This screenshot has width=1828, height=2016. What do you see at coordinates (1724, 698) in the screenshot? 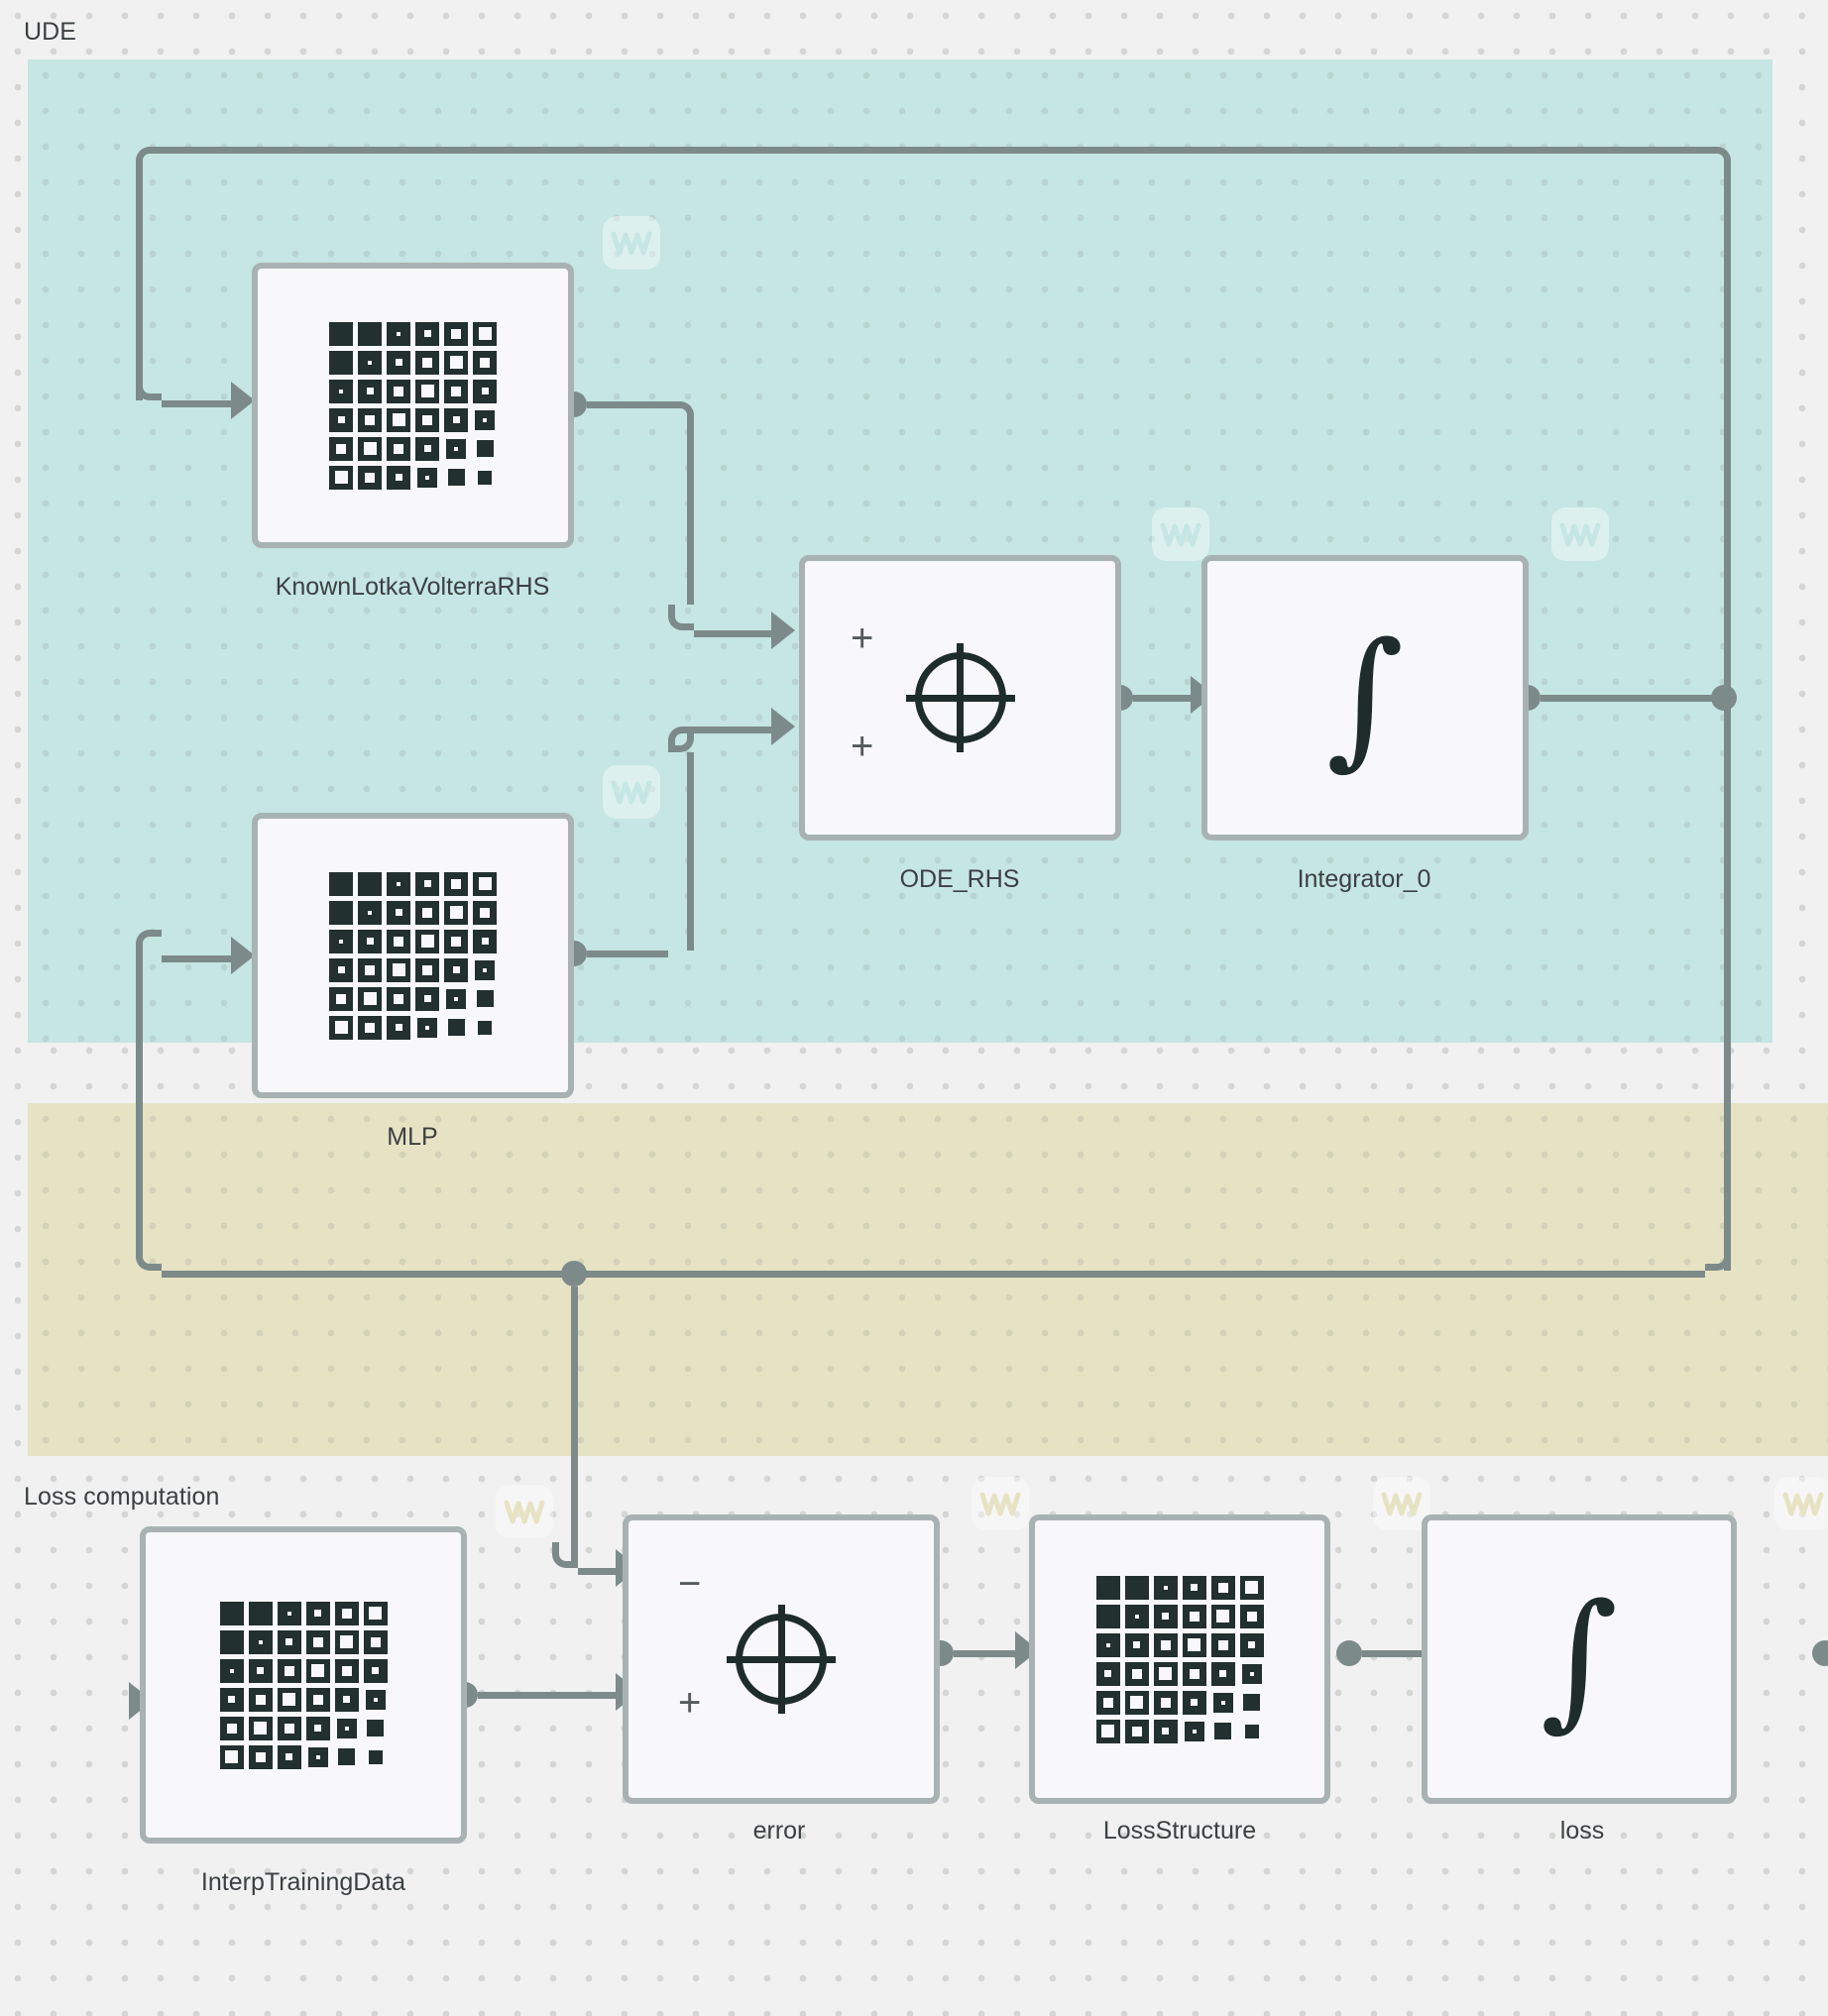
I see `junction-dot-integrator` at bounding box center [1724, 698].